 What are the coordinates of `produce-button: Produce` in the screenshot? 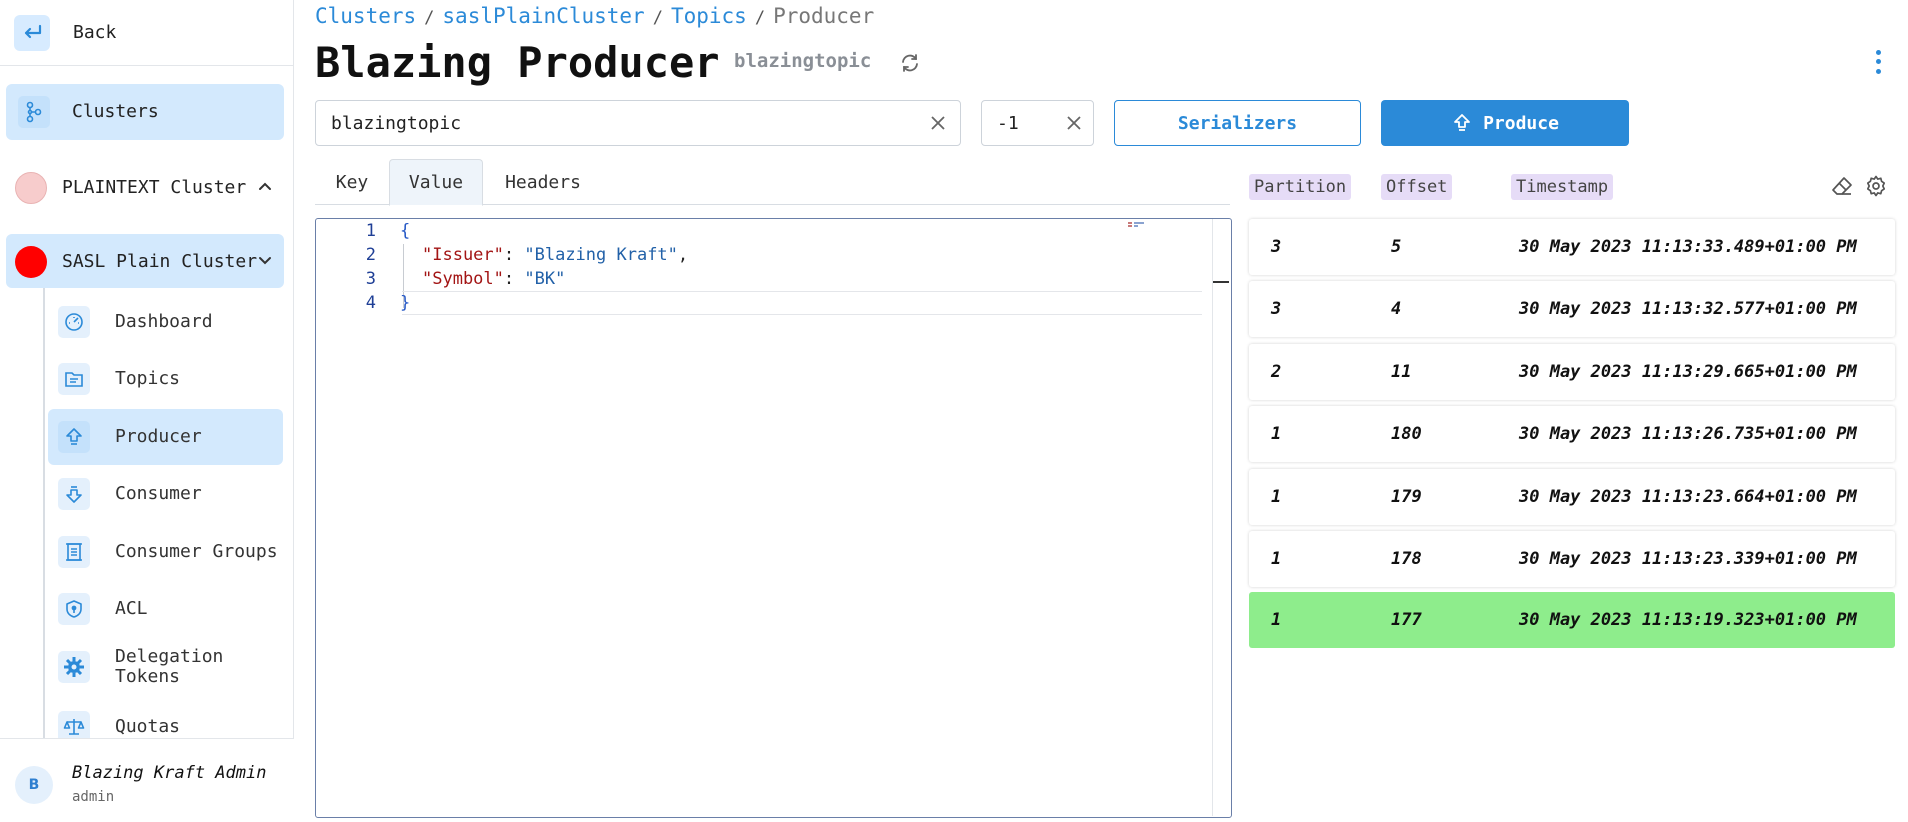 It's located at (1505, 123).